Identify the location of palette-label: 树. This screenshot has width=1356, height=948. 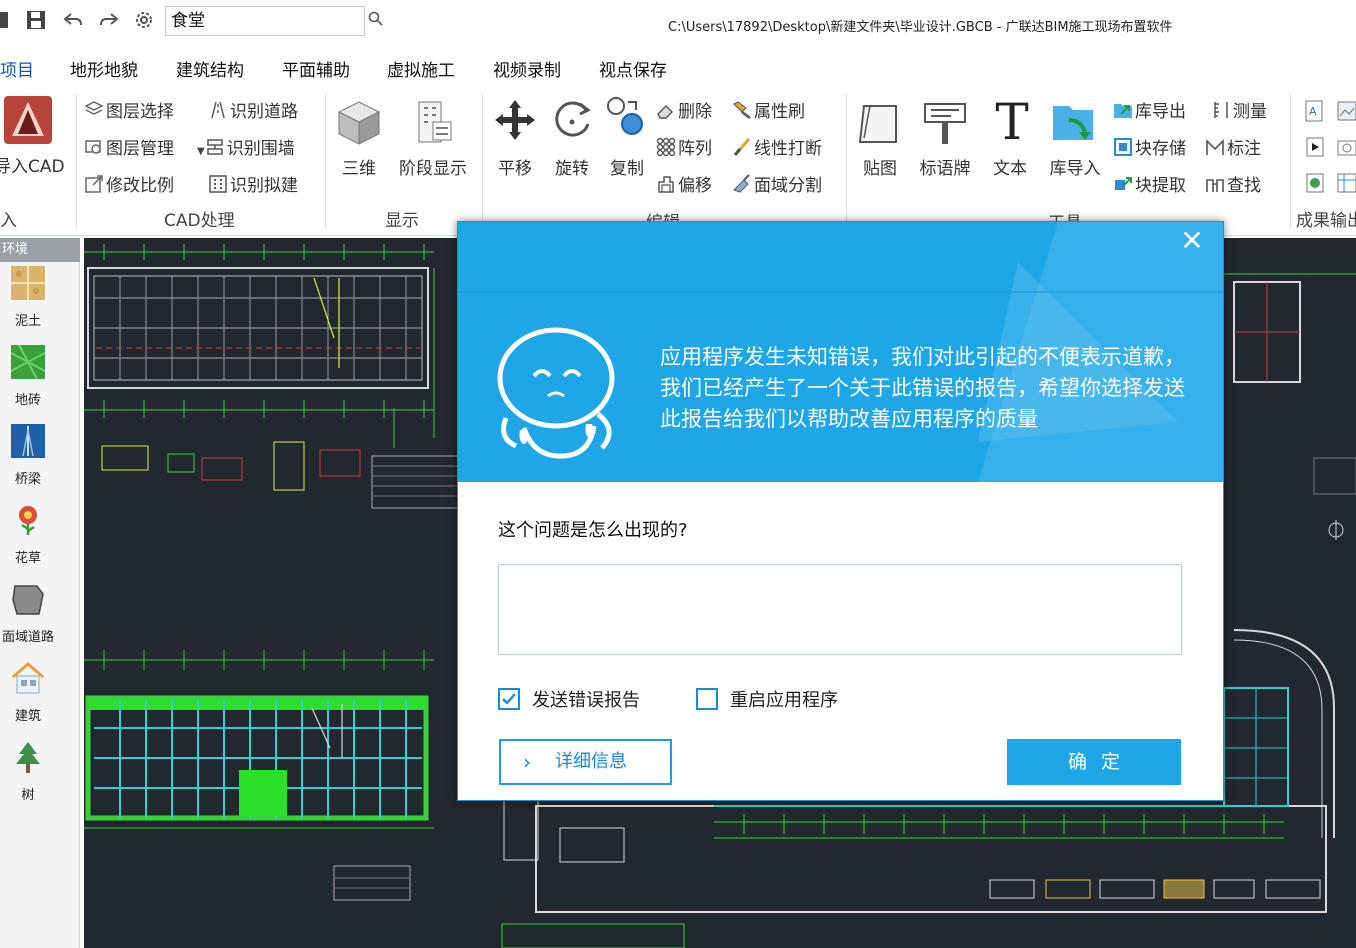
(28, 795).